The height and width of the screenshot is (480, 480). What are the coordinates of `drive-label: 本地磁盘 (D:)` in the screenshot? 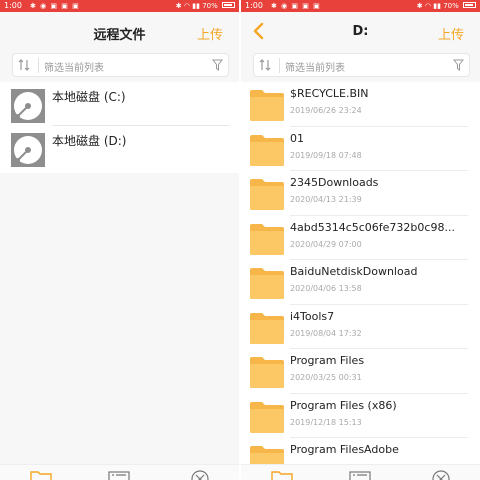 It's located at (89, 141).